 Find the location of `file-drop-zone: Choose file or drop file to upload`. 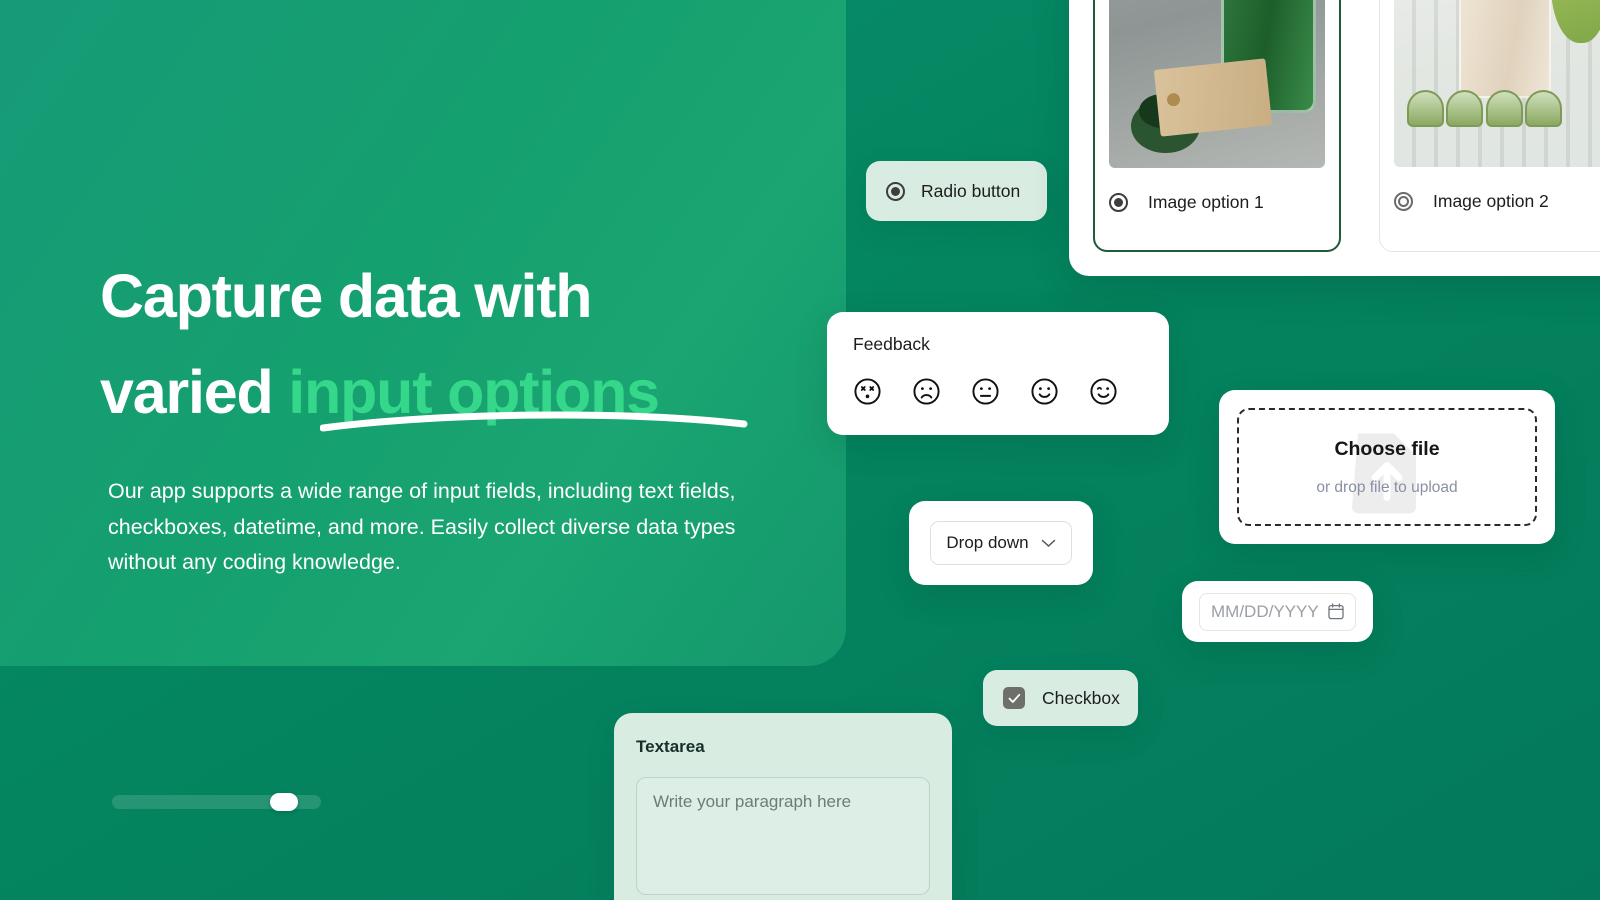

file-drop-zone: Choose file or drop file to upload is located at coordinates (1387, 467).